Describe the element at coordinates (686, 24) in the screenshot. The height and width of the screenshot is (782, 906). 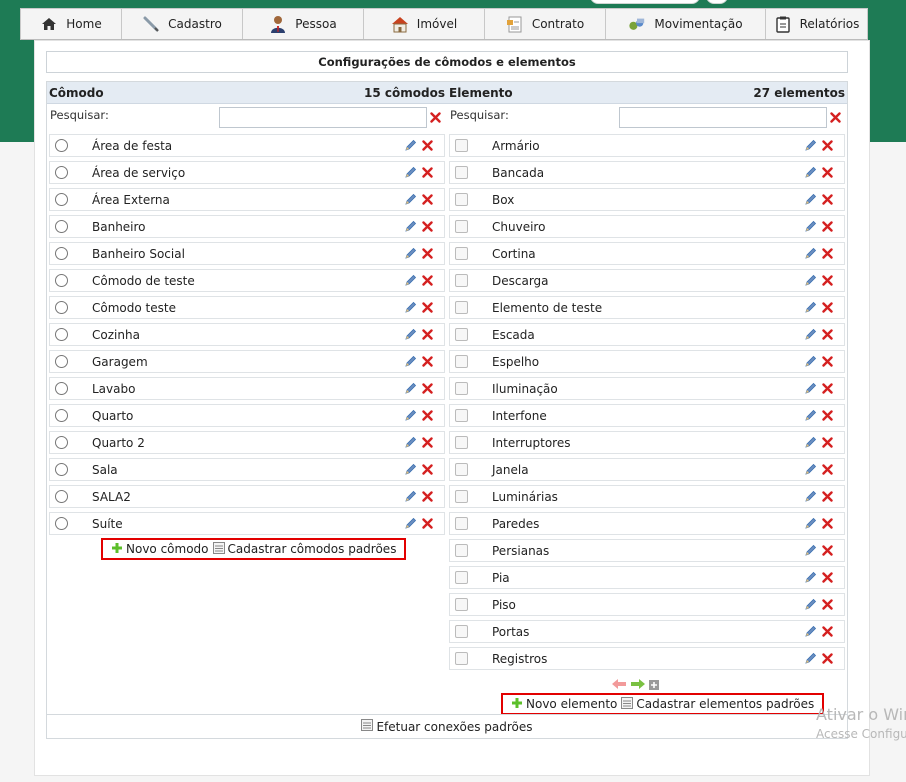
I see `nav-movimentacao: Movimentação` at that location.